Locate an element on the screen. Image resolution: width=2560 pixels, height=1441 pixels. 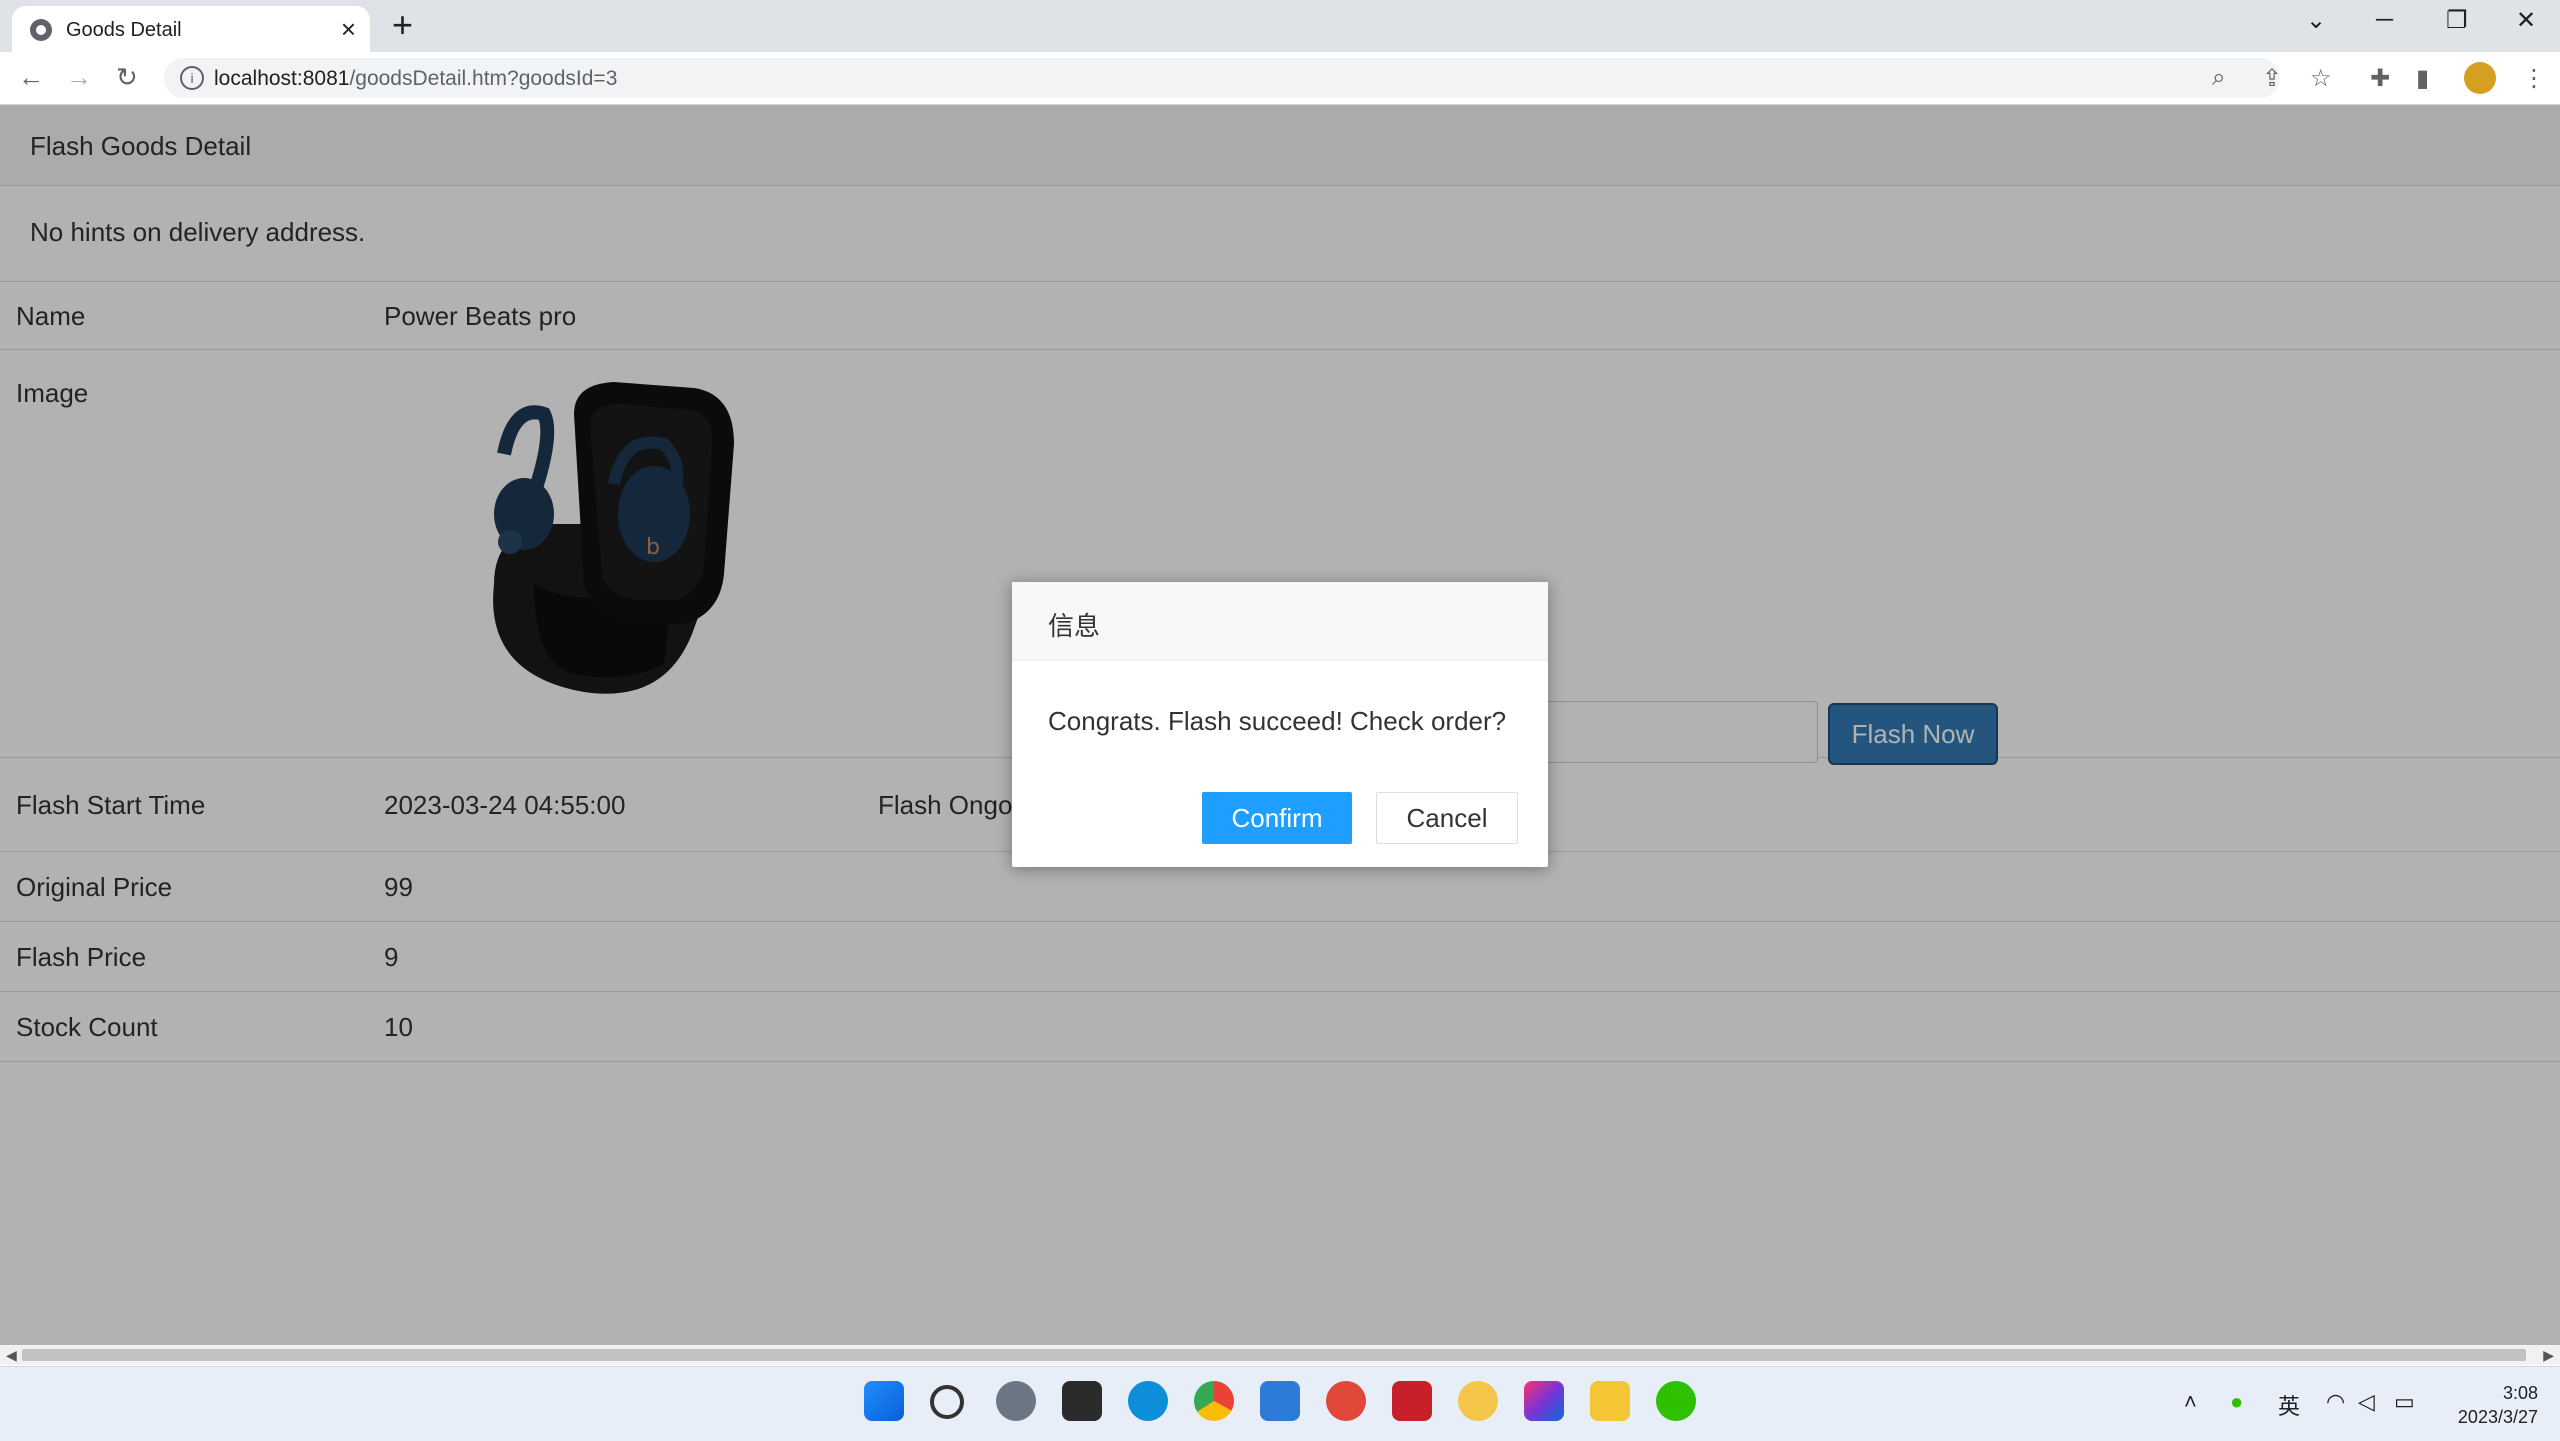
volume-icon: ◁ is located at coordinates (2366, 1402).